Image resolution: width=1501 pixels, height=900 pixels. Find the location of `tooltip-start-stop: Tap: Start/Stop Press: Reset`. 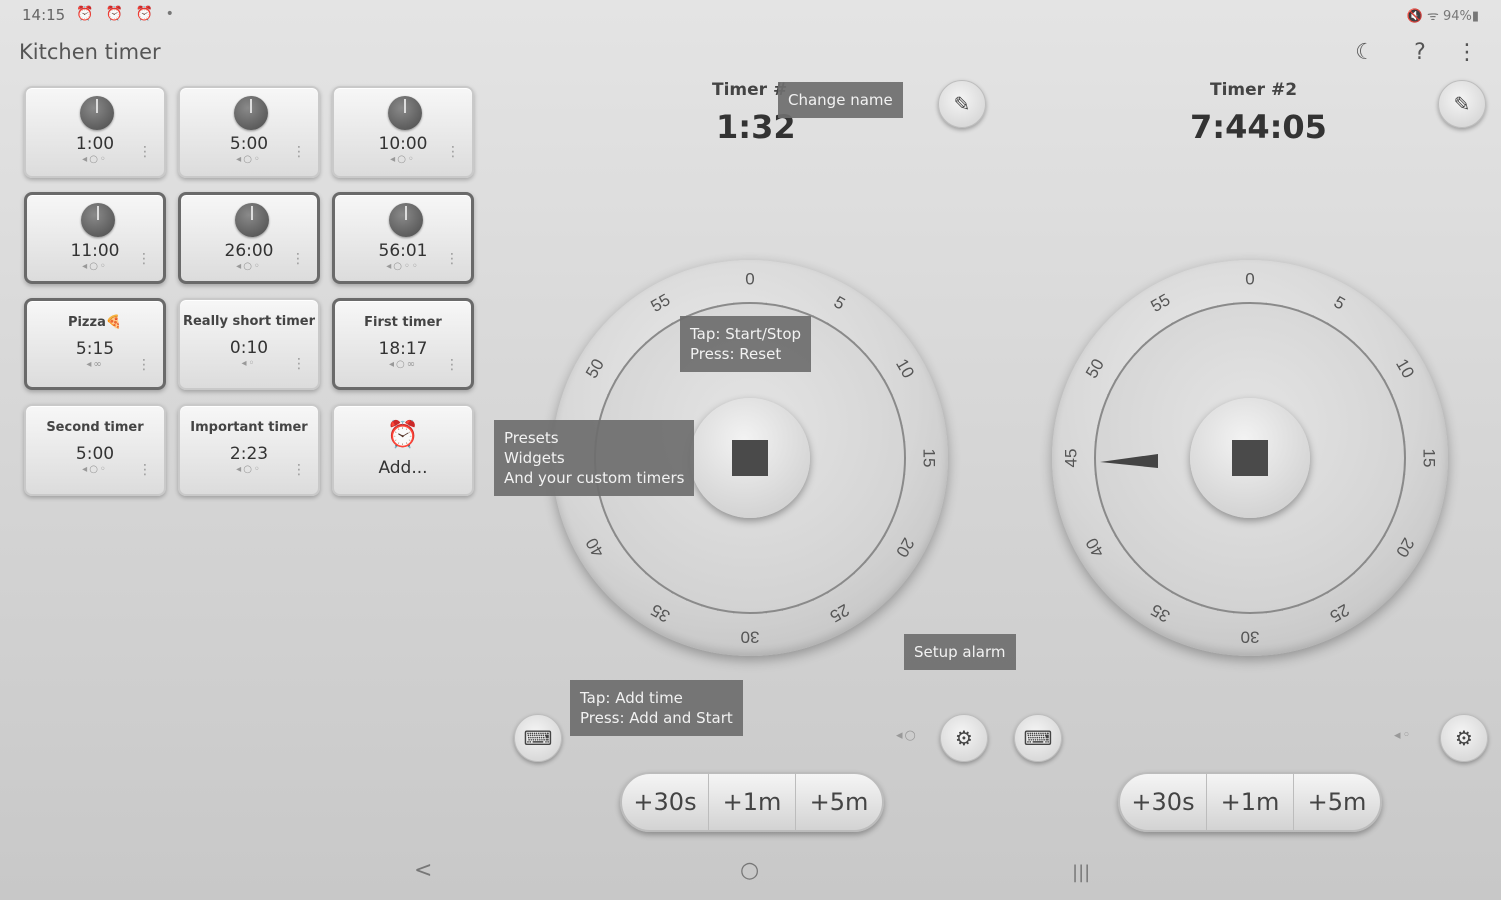

tooltip-start-stop: Tap: Start/Stop Press: Reset is located at coordinates (746, 344).